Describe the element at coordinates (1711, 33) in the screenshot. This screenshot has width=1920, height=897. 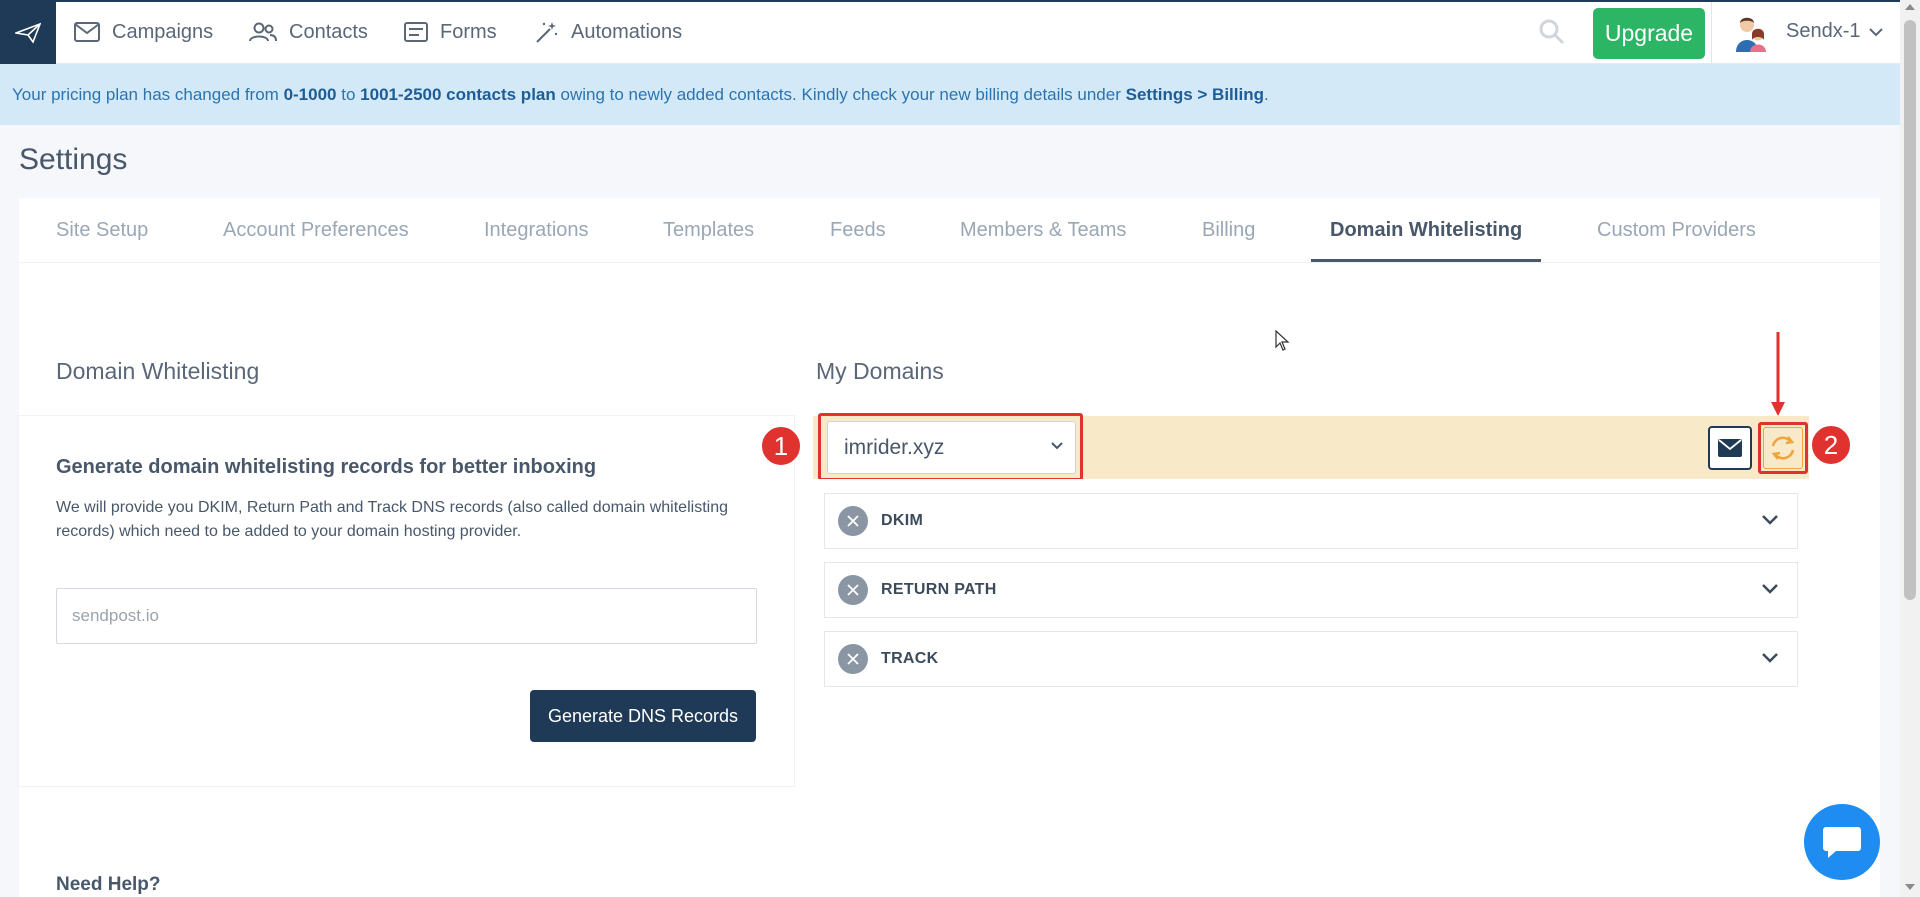
I see `nav-divider` at that location.